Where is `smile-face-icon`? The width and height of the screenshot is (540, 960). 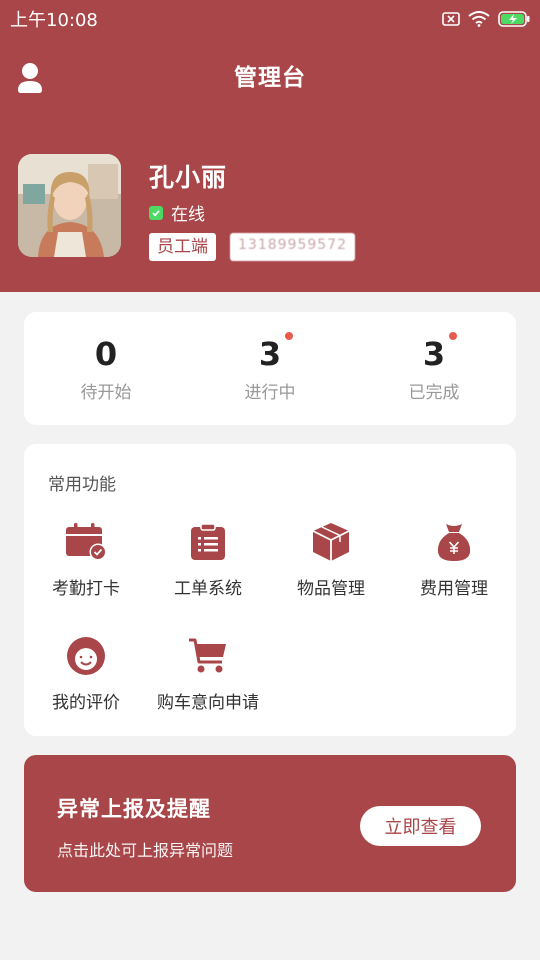
smile-face-icon is located at coordinates (86, 656).